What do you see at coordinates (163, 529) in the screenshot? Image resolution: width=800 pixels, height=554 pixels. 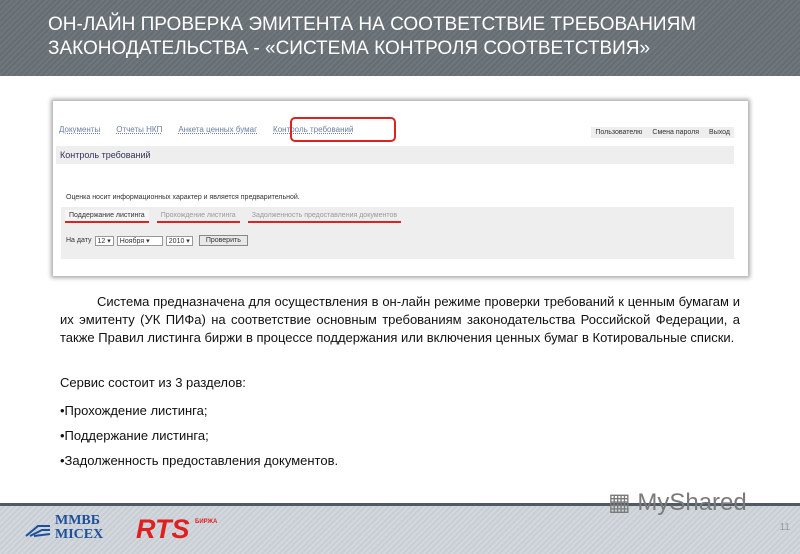 I see `rts-logo: RTS` at bounding box center [163, 529].